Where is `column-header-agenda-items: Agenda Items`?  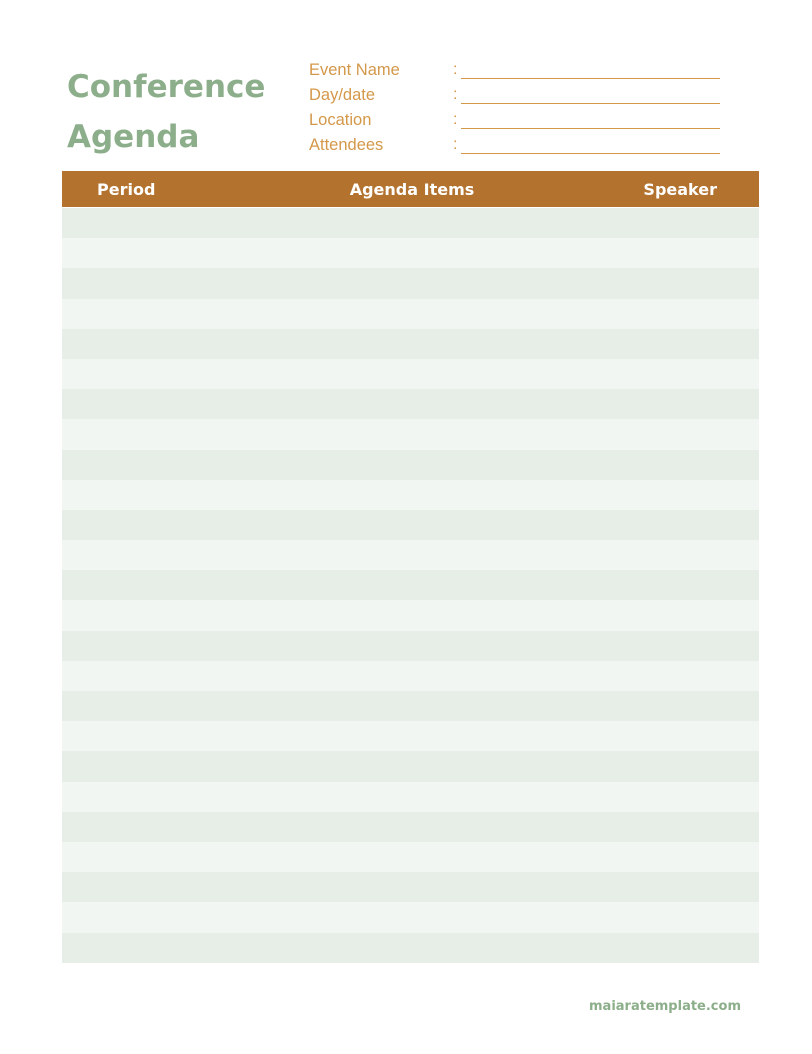
column-header-agenda-items: Agenda Items is located at coordinates (412, 189).